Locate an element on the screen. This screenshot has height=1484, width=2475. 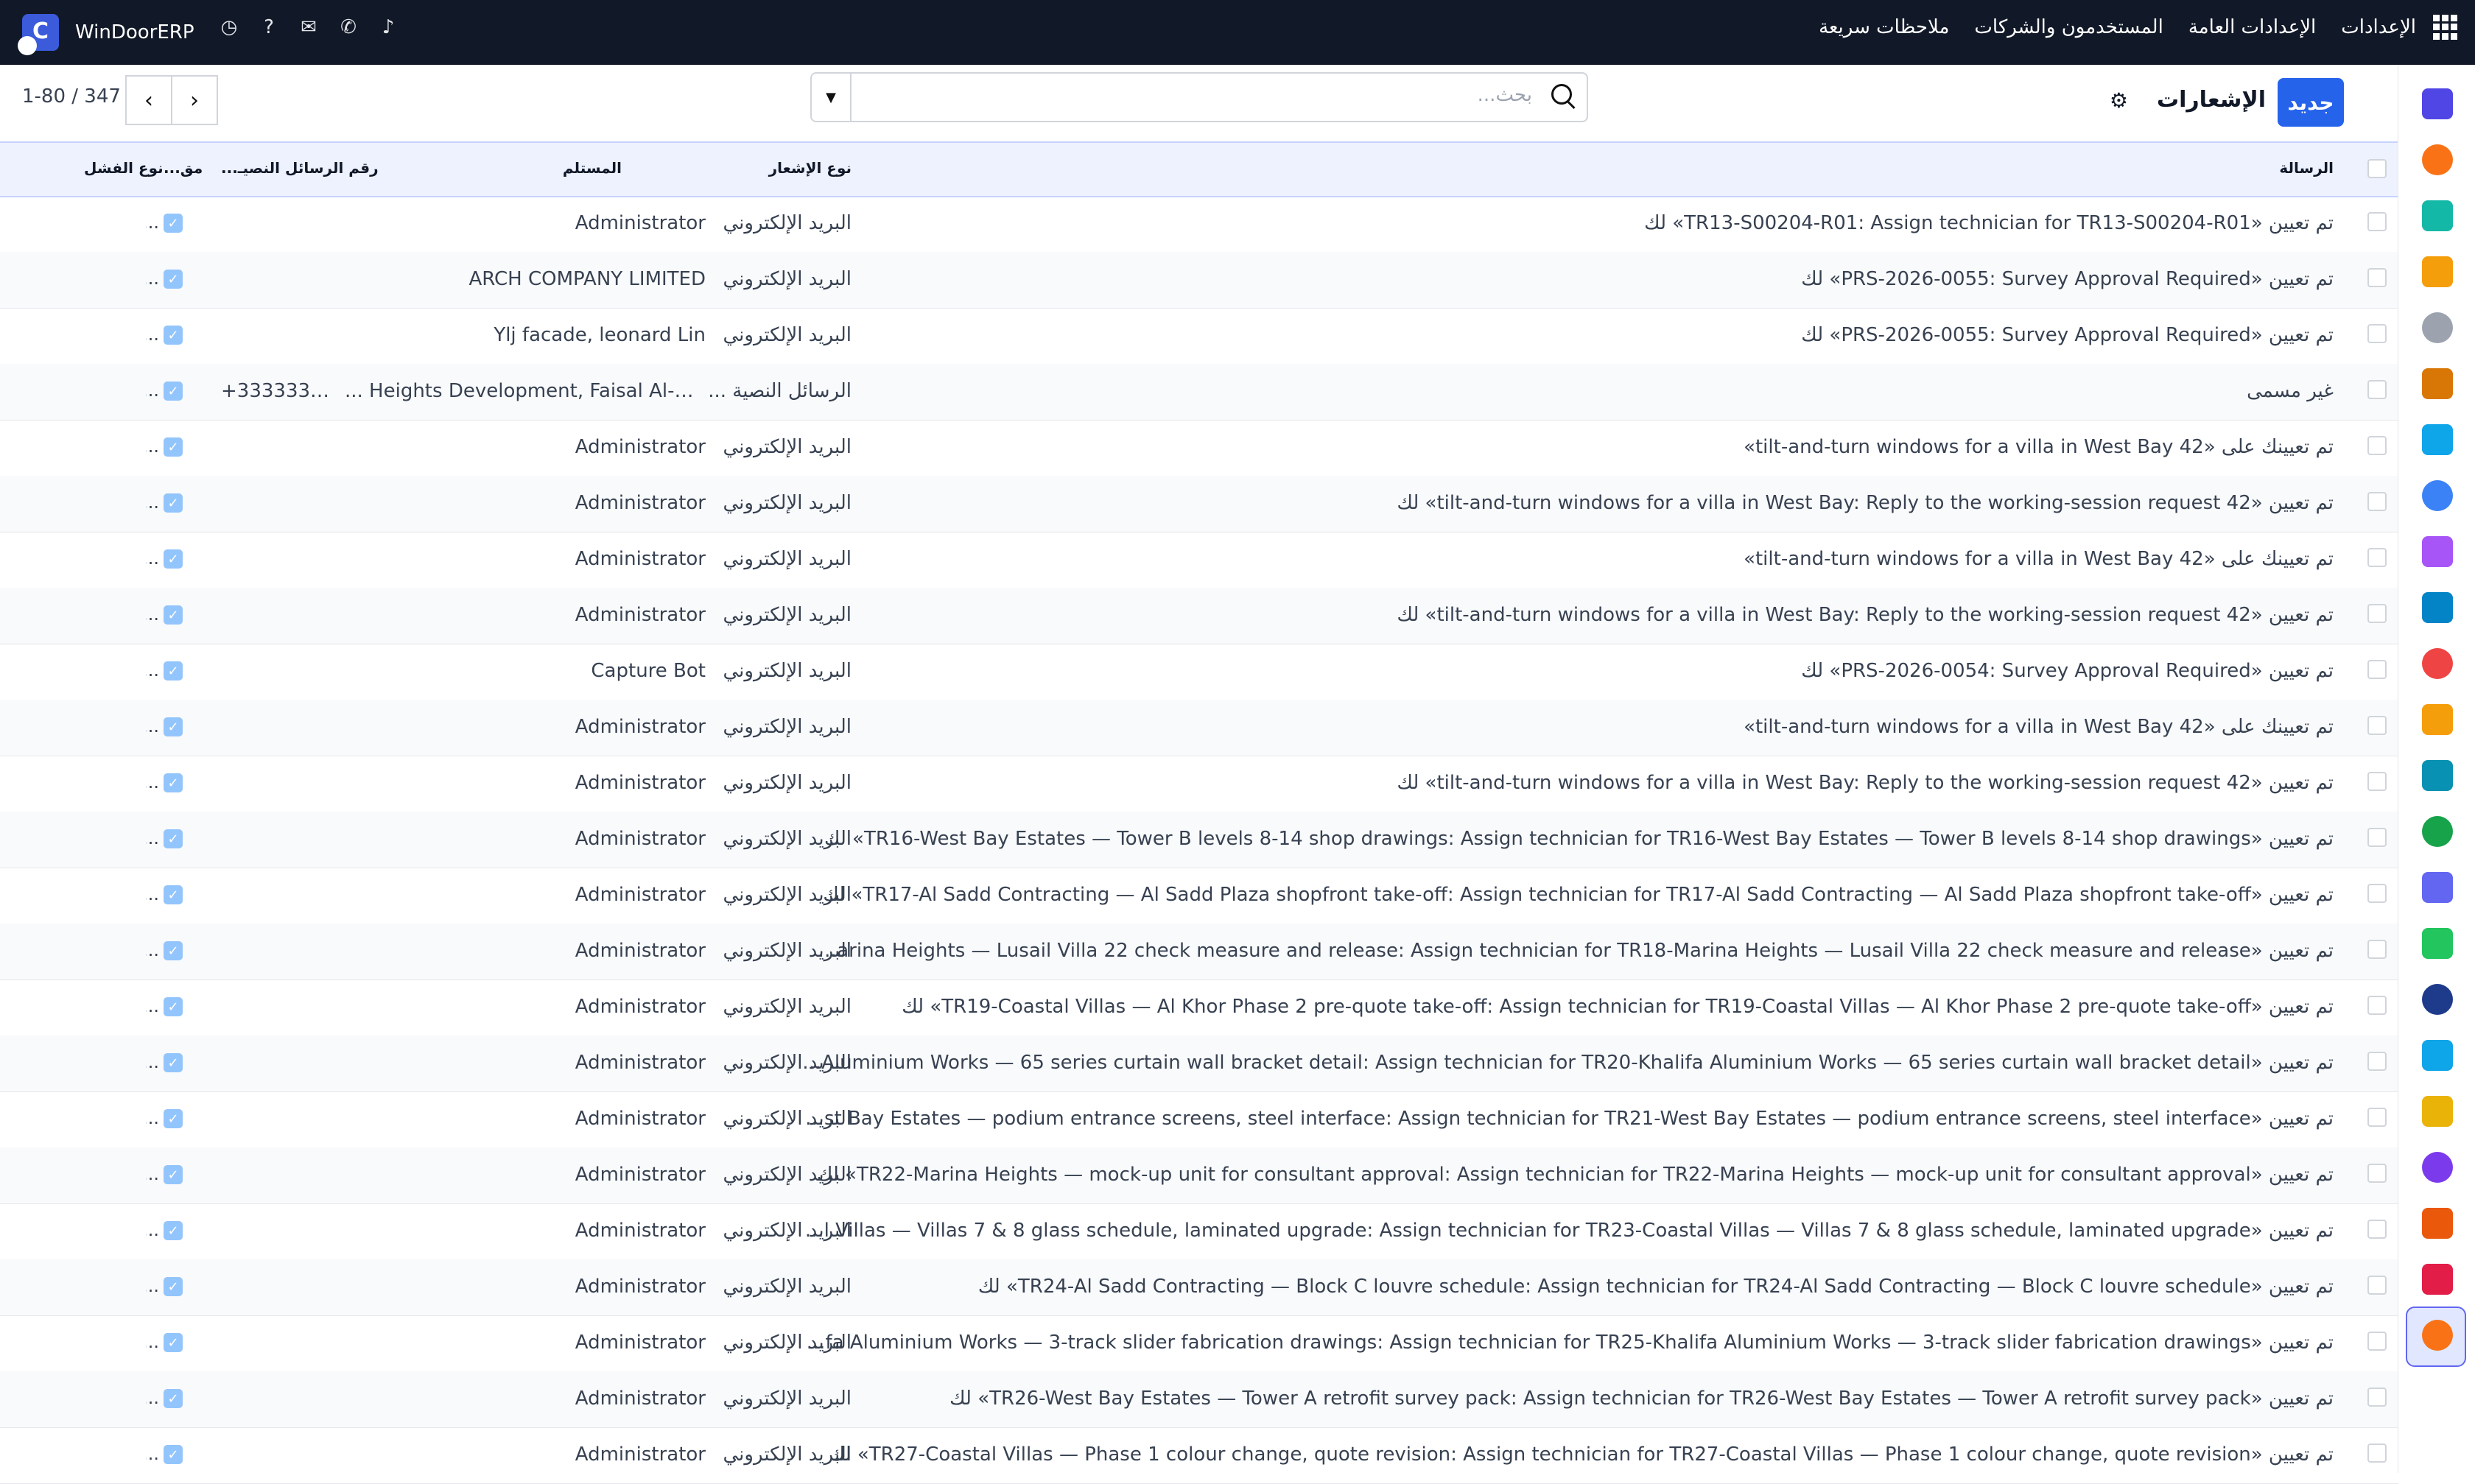
menu-settings: الإعدادات is located at coordinates (2378, 27).